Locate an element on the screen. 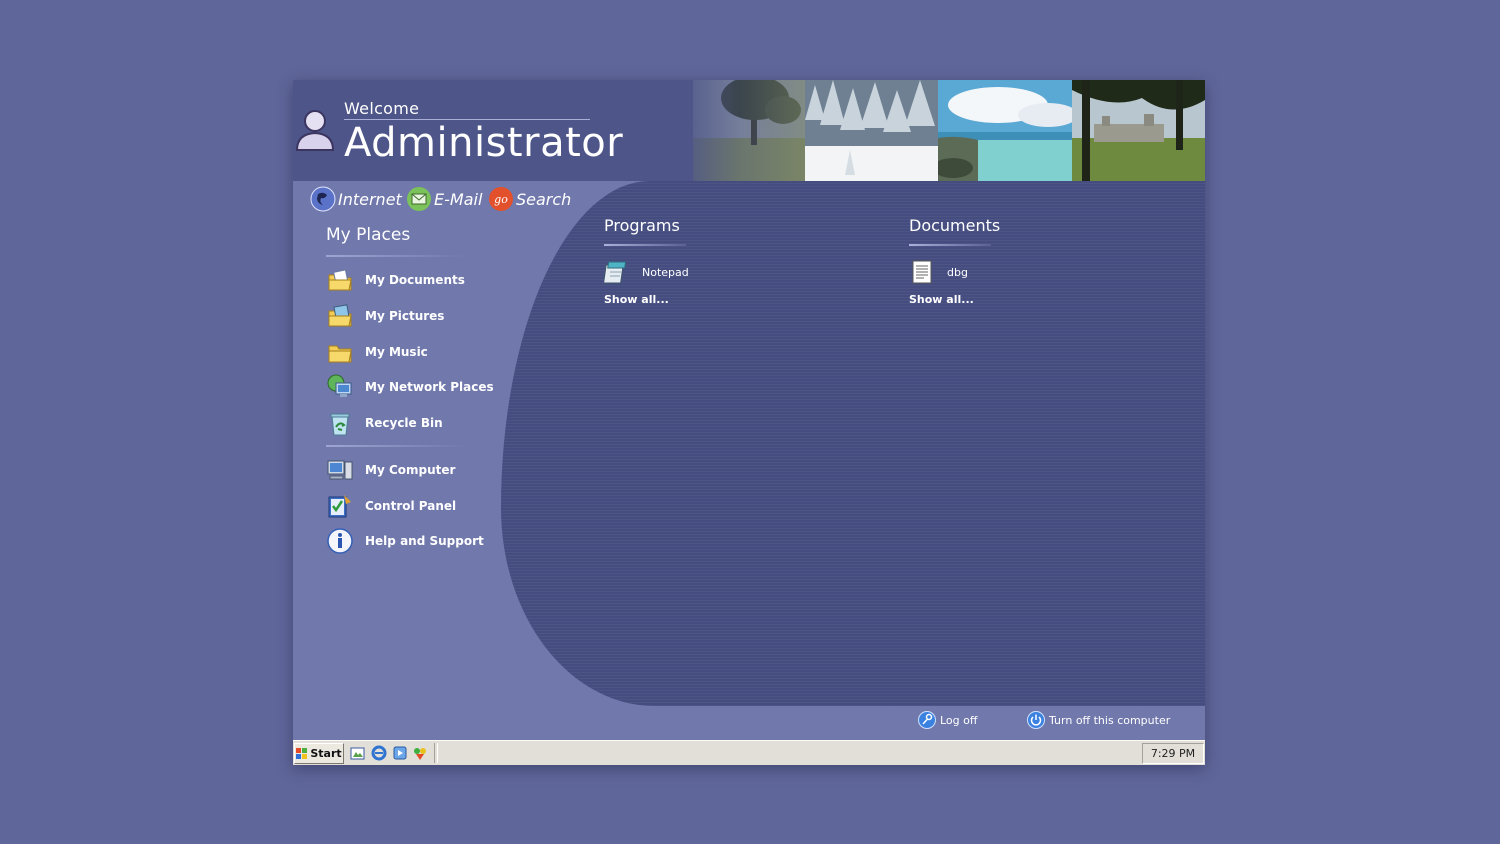  my-computer-item: My Computer is located at coordinates (390, 470).